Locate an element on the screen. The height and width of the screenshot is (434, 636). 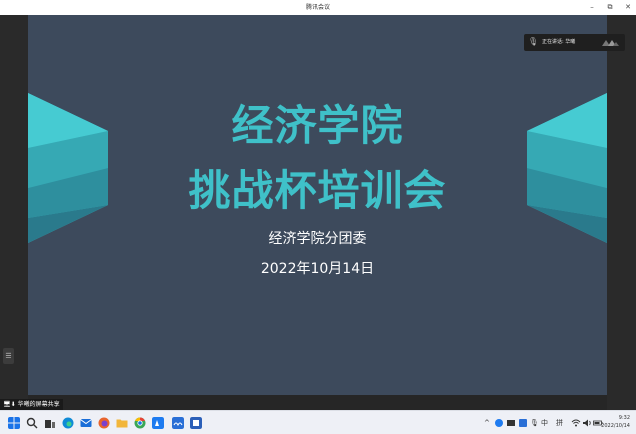
speaking-indicator: 🎙 正在讲话: 华曦 is located at coordinates (574, 42).